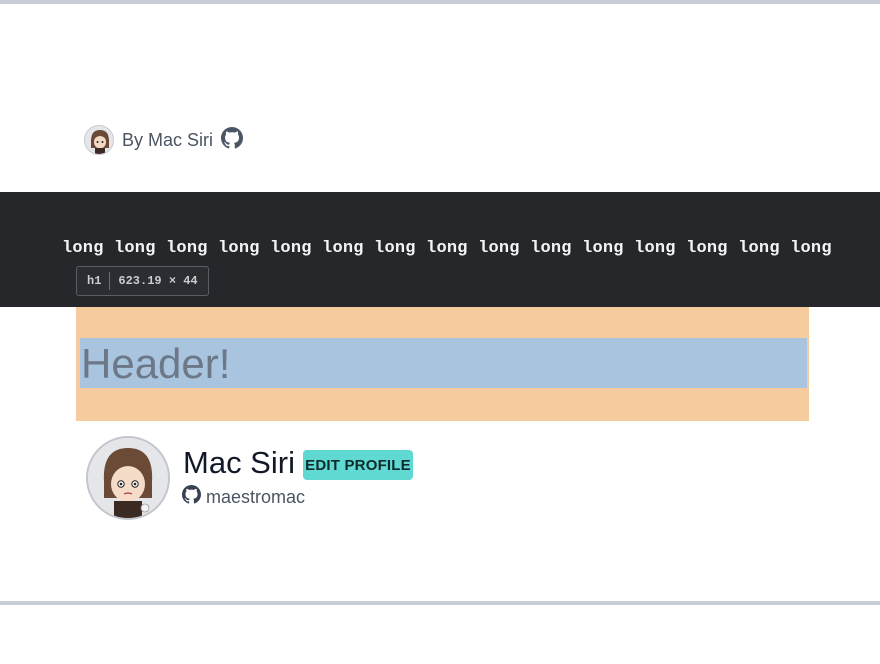 The width and height of the screenshot is (880, 664). I want to click on devtools-element-name: h1, so click(94, 281).